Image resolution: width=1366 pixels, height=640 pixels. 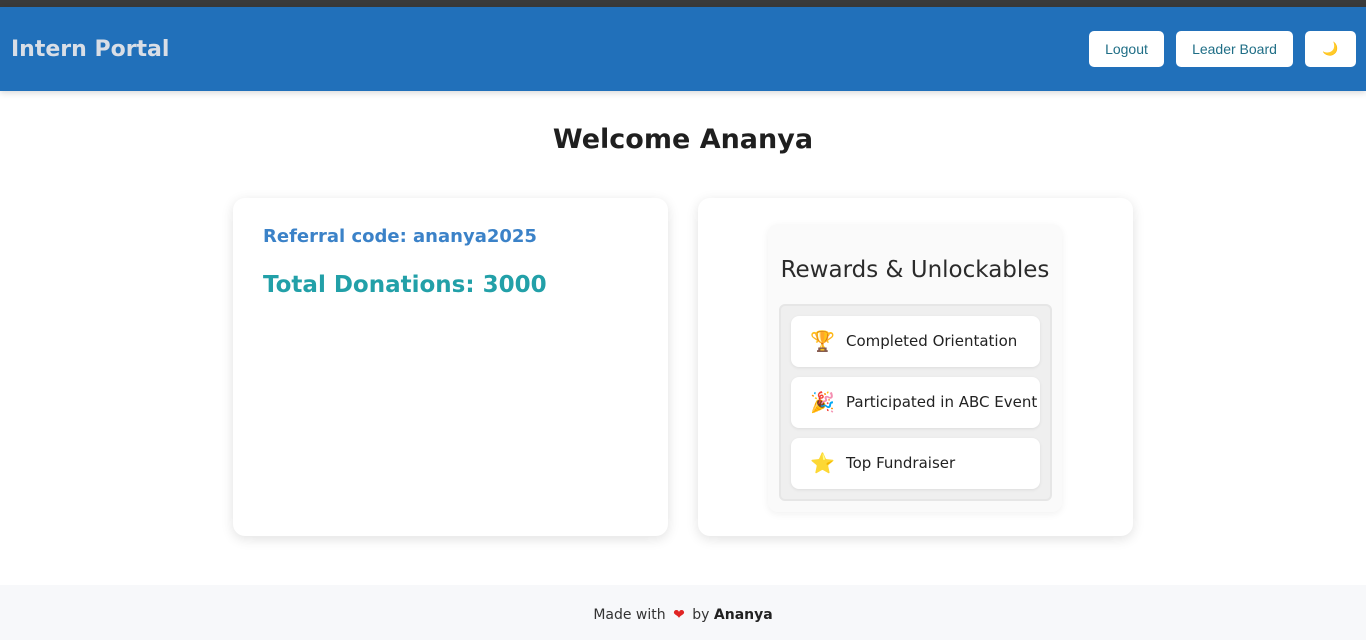 I want to click on footer-by: by, so click(x=701, y=615).